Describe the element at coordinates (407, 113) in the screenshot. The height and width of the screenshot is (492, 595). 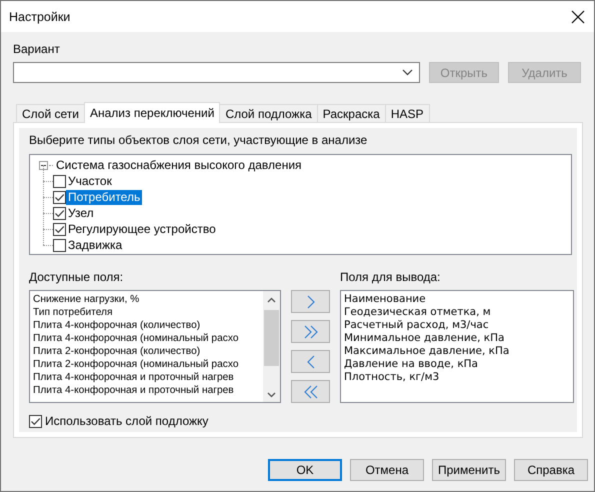
I see `tab: HASP` at that location.